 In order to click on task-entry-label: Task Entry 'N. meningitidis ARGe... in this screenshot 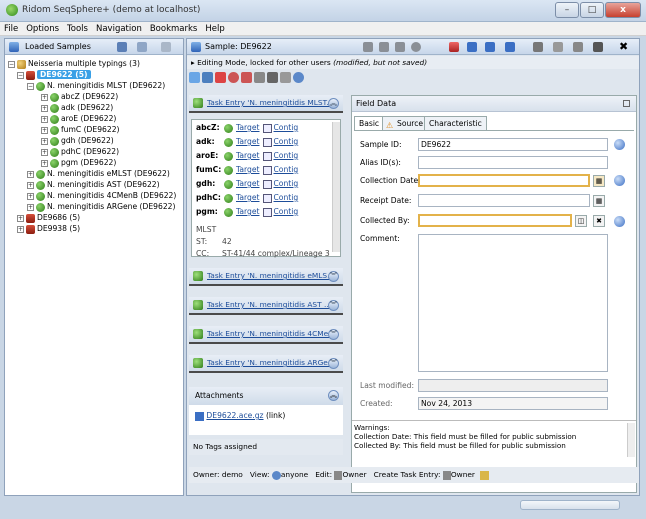, I will do `click(271, 362)`.